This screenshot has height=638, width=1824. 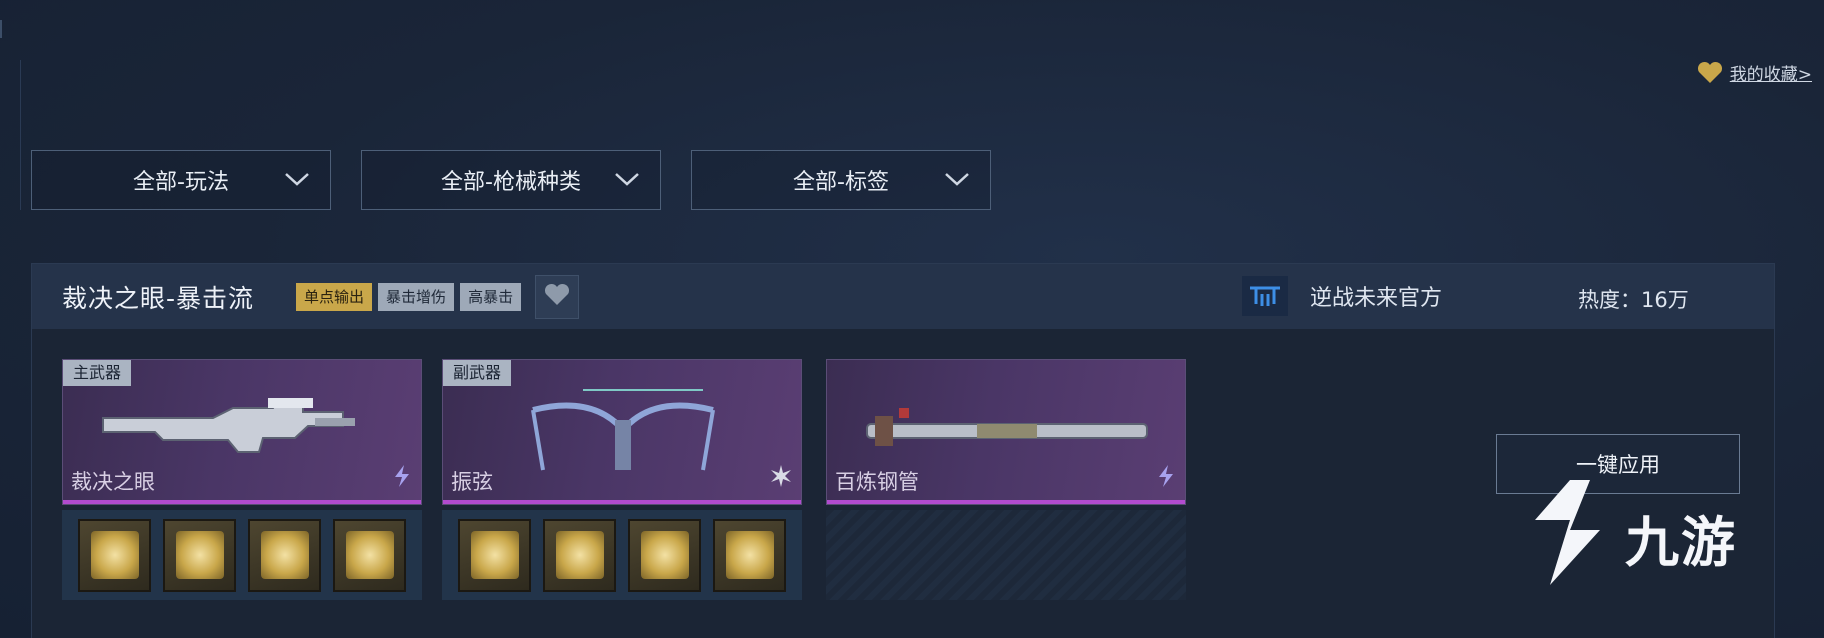 What do you see at coordinates (903, 296) in the screenshot?
I see `build-header: 裁决之眼-暴击流 单点输出 暴击增伤 高暴击 逆战未来官方 热度：16万` at bounding box center [903, 296].